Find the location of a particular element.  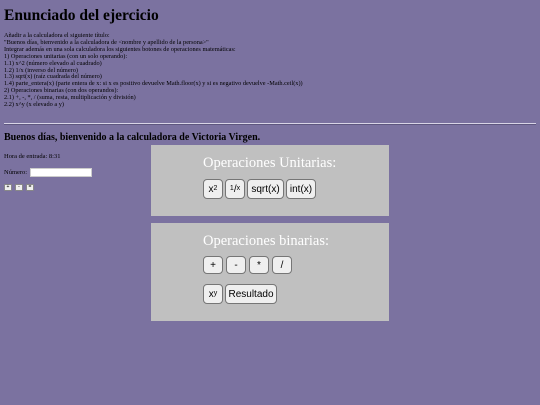

mini-plus-button: + is located at coordinates (8, 187).